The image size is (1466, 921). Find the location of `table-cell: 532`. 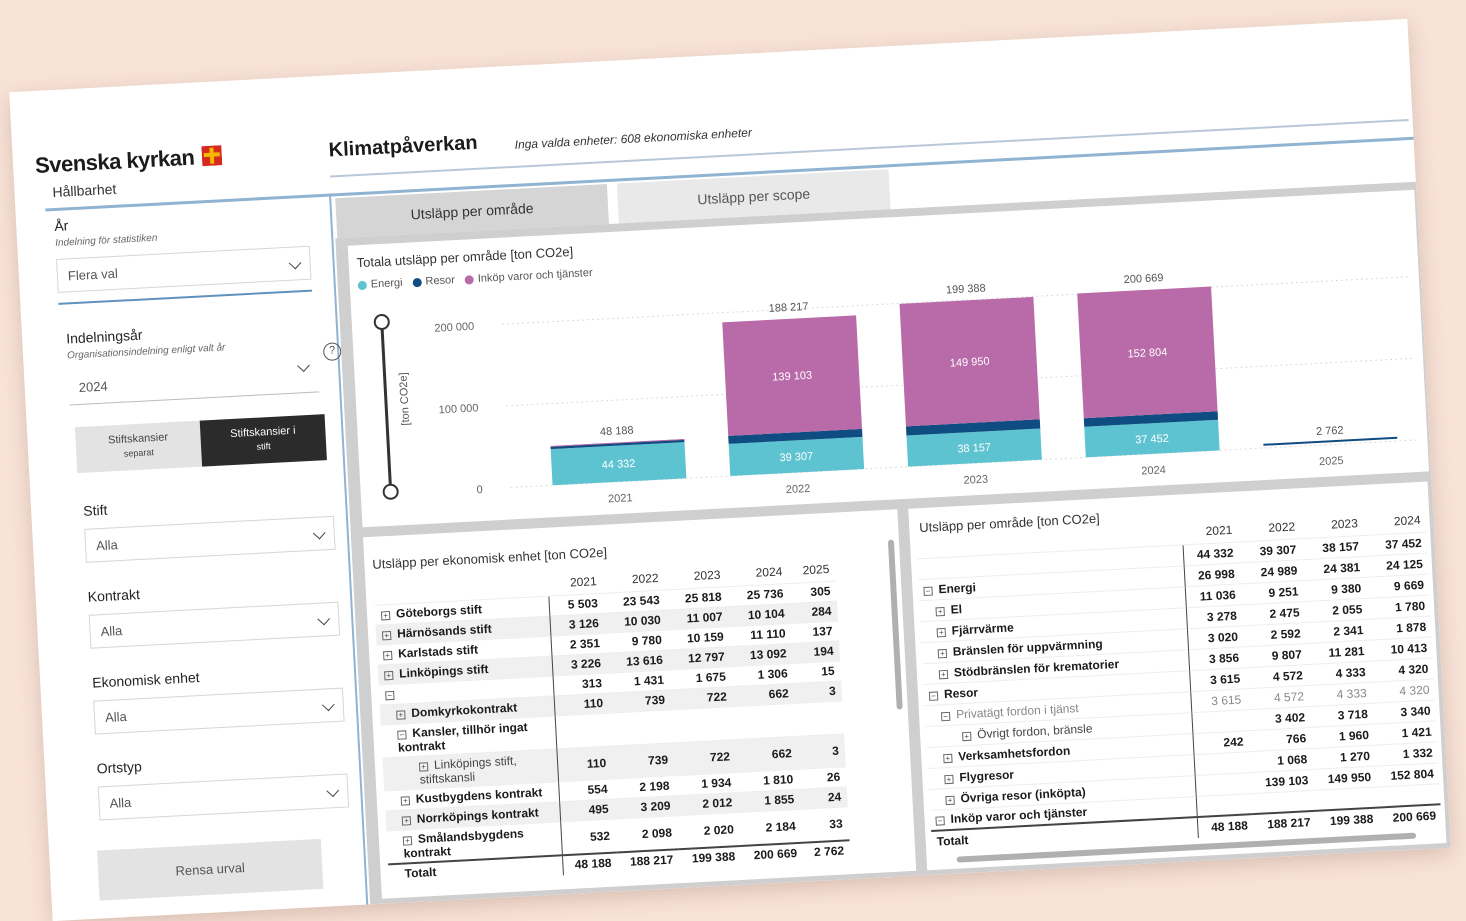

table-cell: 532 is located at coordinates (588, 836).